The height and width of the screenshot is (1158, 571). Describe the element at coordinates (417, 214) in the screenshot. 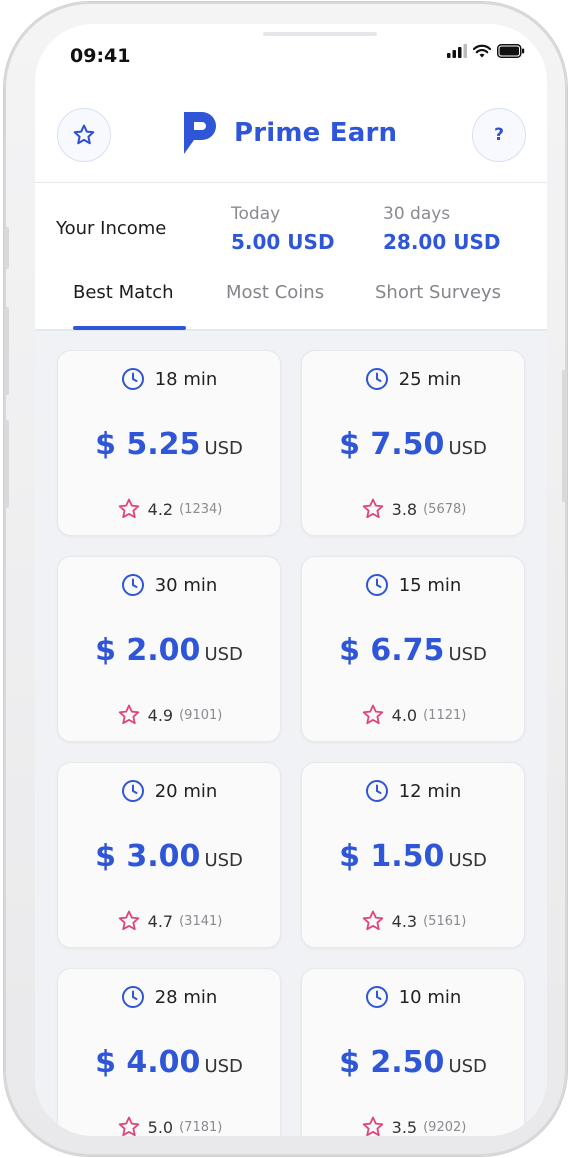

I see `income-30-days-caption: 30 days` at that location.